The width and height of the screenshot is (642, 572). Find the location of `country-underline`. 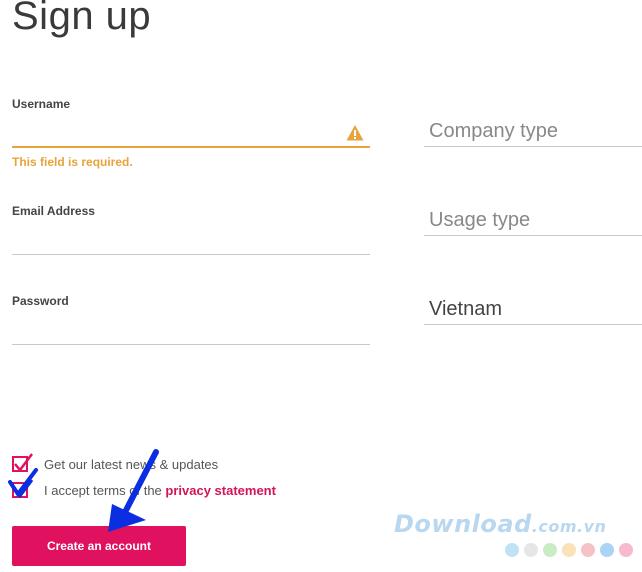

country-underline is located at coordinates (533, 324).